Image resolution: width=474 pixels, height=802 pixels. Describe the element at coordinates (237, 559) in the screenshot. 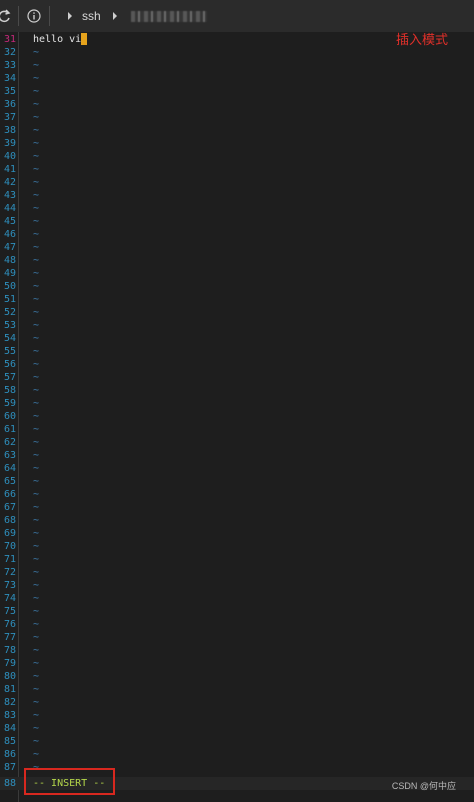

I see `editor-line: 71 ~` at that location.